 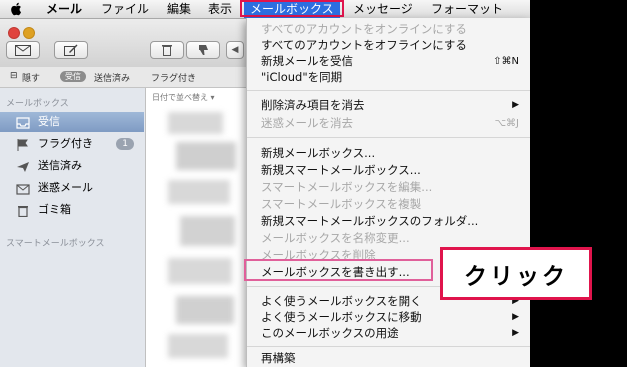 What do you see at coordinates (388, 29) in the screenshot?
I see `menu-item-accounts-online: すべてのアカウントをオンラインにする` at bounding box center [388, 29].